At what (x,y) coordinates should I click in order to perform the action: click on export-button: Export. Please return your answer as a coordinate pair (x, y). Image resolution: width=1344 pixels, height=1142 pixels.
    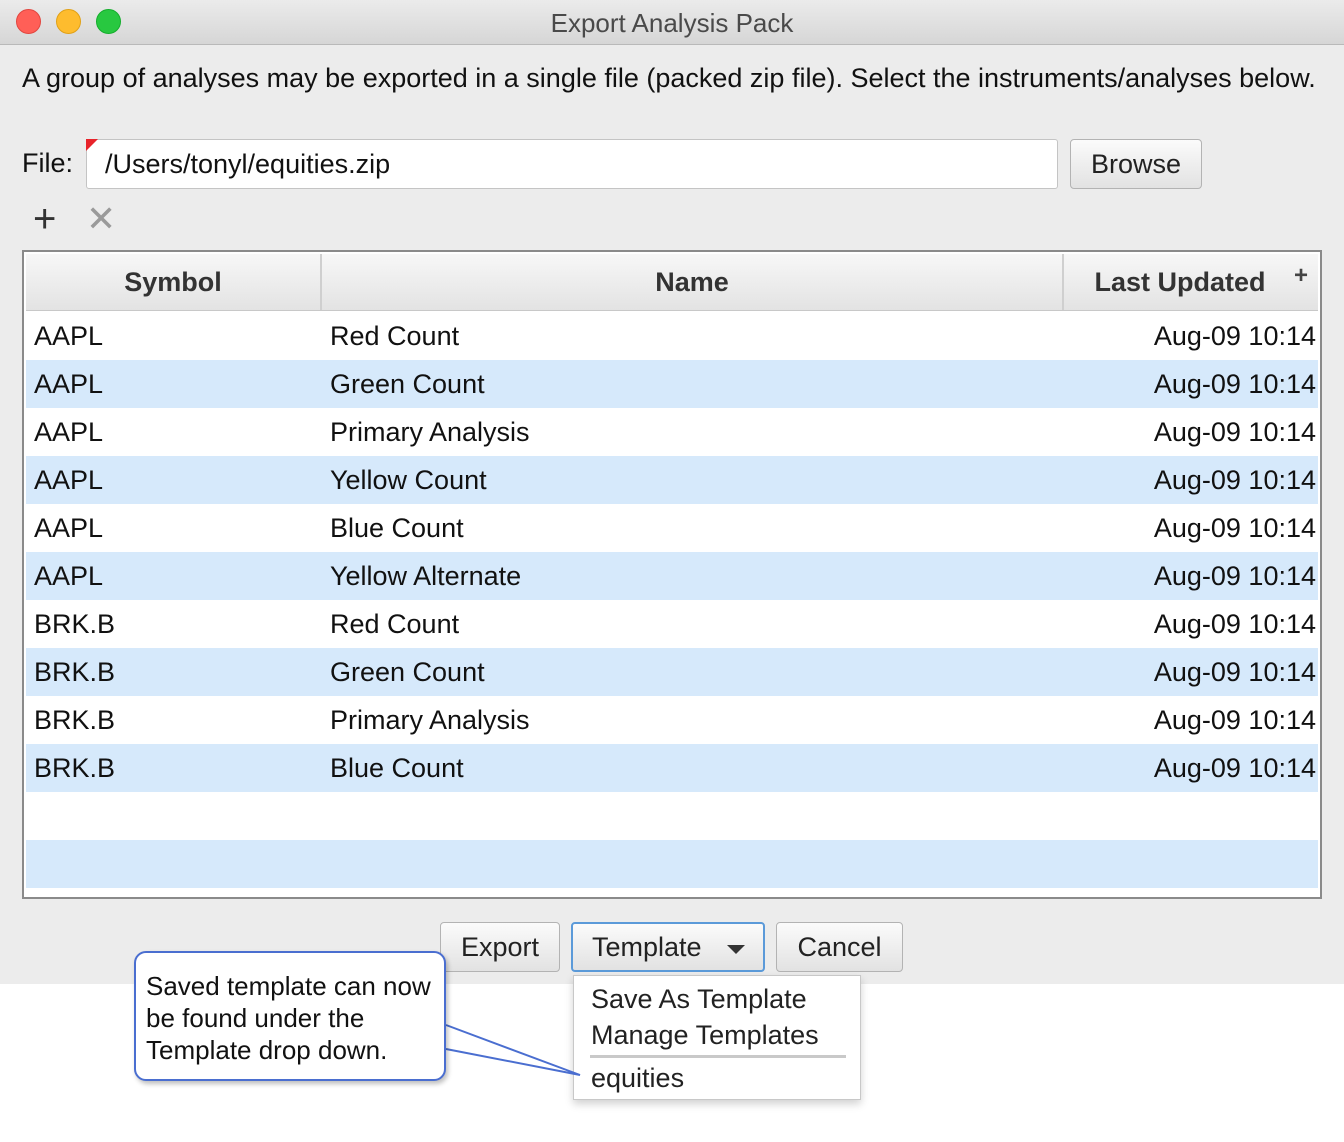
    Looking at the image, I should click on (500, 947).